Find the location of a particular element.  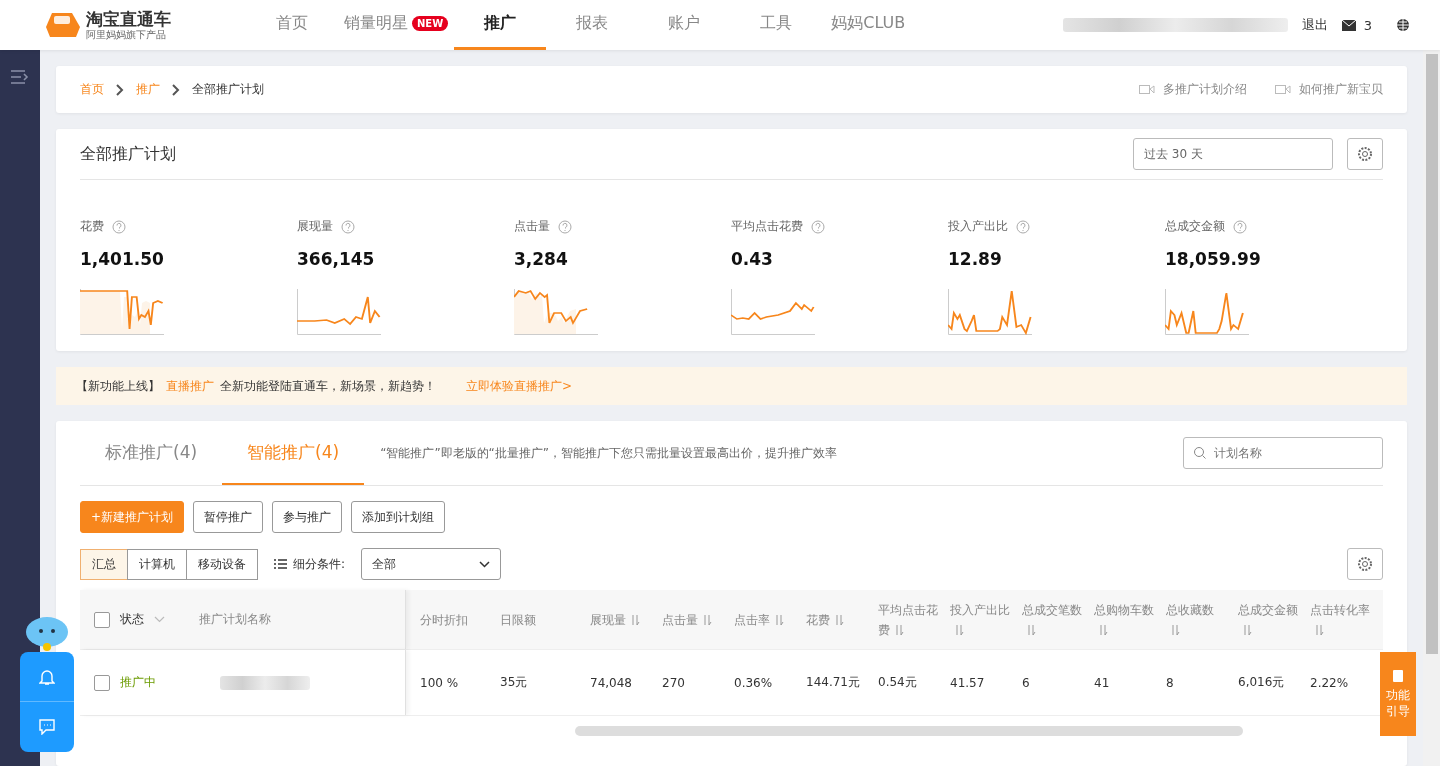

column-header: 展现量 is located at coordinates (620, 619).